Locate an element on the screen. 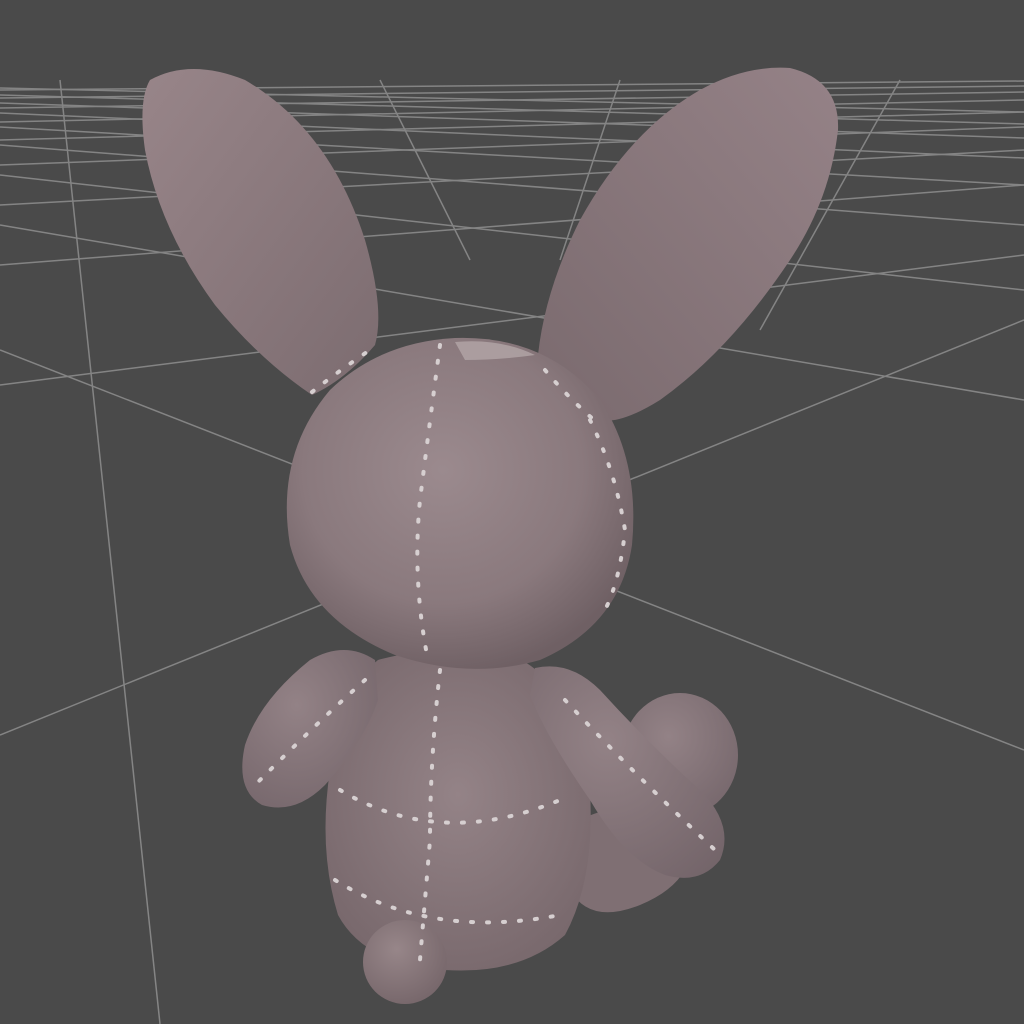 This screenshot has height=1024, width=1024. bunny-head is located at coordinates (460, 503).